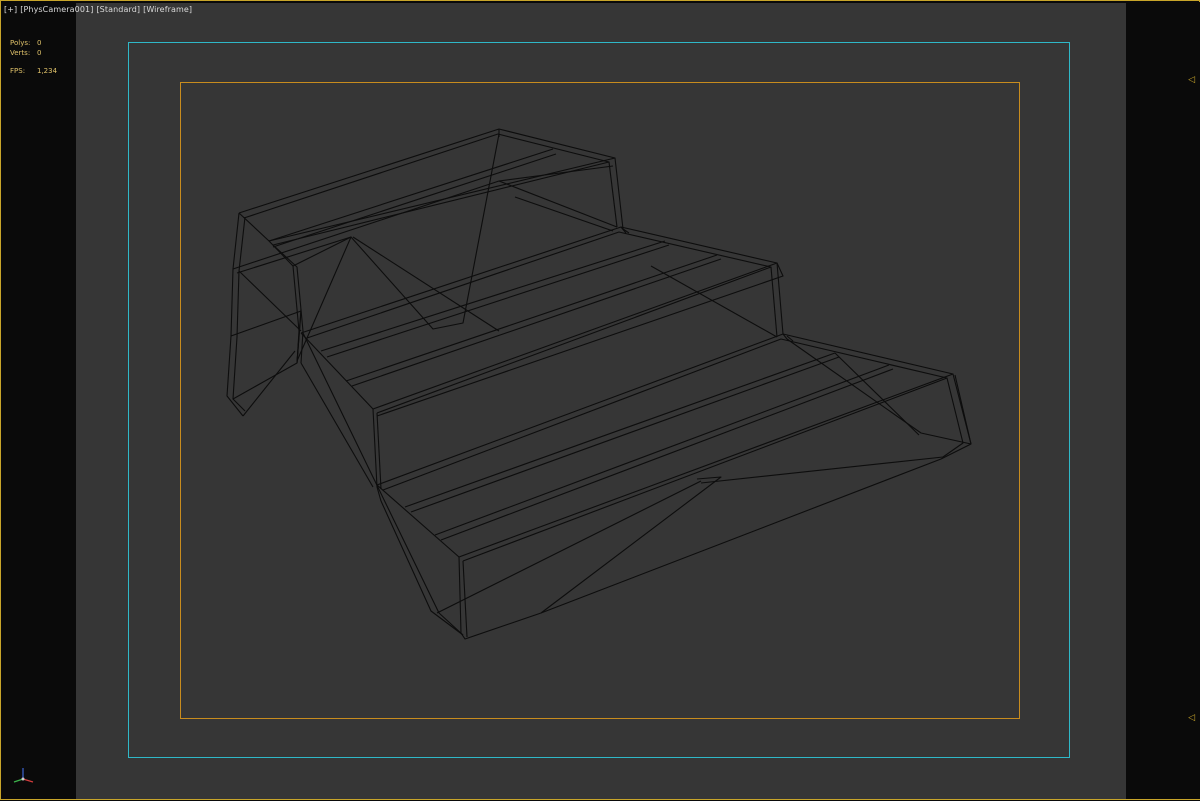  I want to click on polys-value: 0, so click(39, 43).